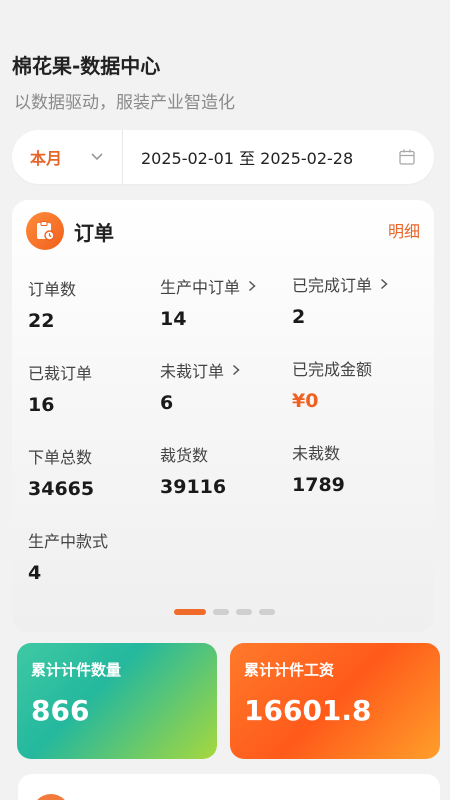  What do you see at coordinates (193, 470) in the screenshot?
I see `stat-cut-qty: 裁货数 39116` at bounding box center [193, 470].